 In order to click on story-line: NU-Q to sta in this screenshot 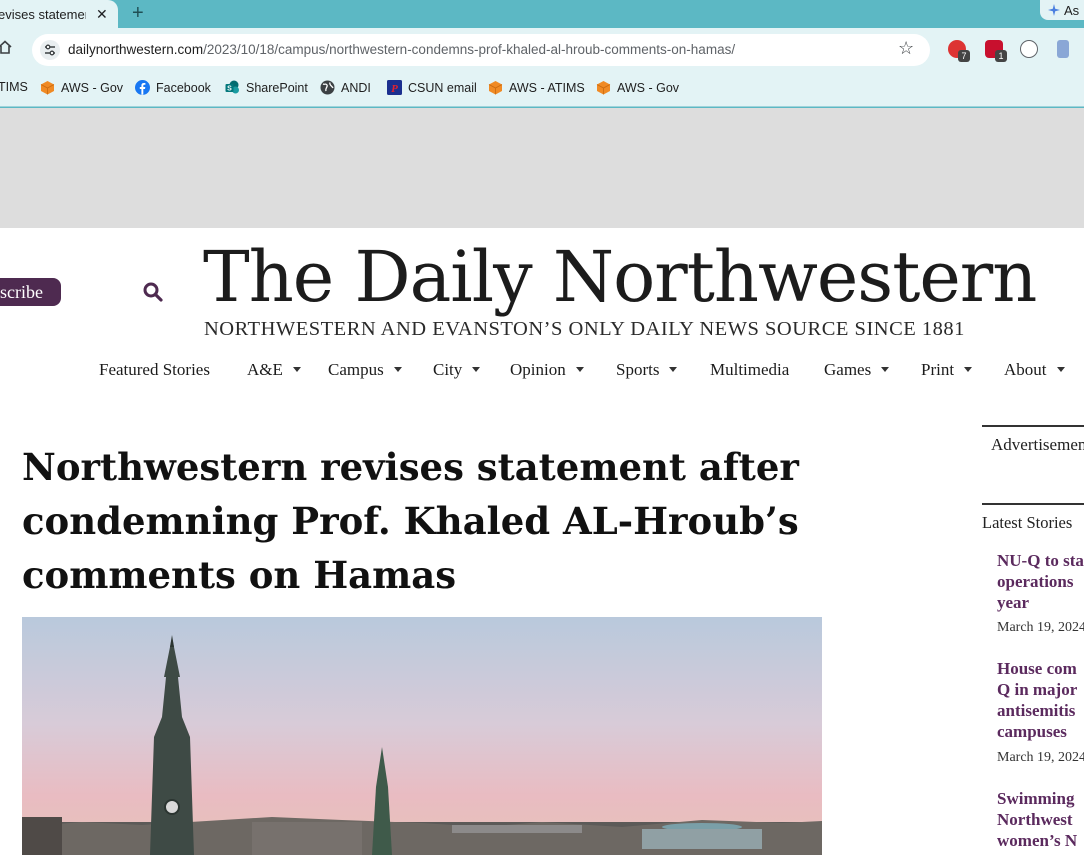, I will do `click(1040, 560)`.